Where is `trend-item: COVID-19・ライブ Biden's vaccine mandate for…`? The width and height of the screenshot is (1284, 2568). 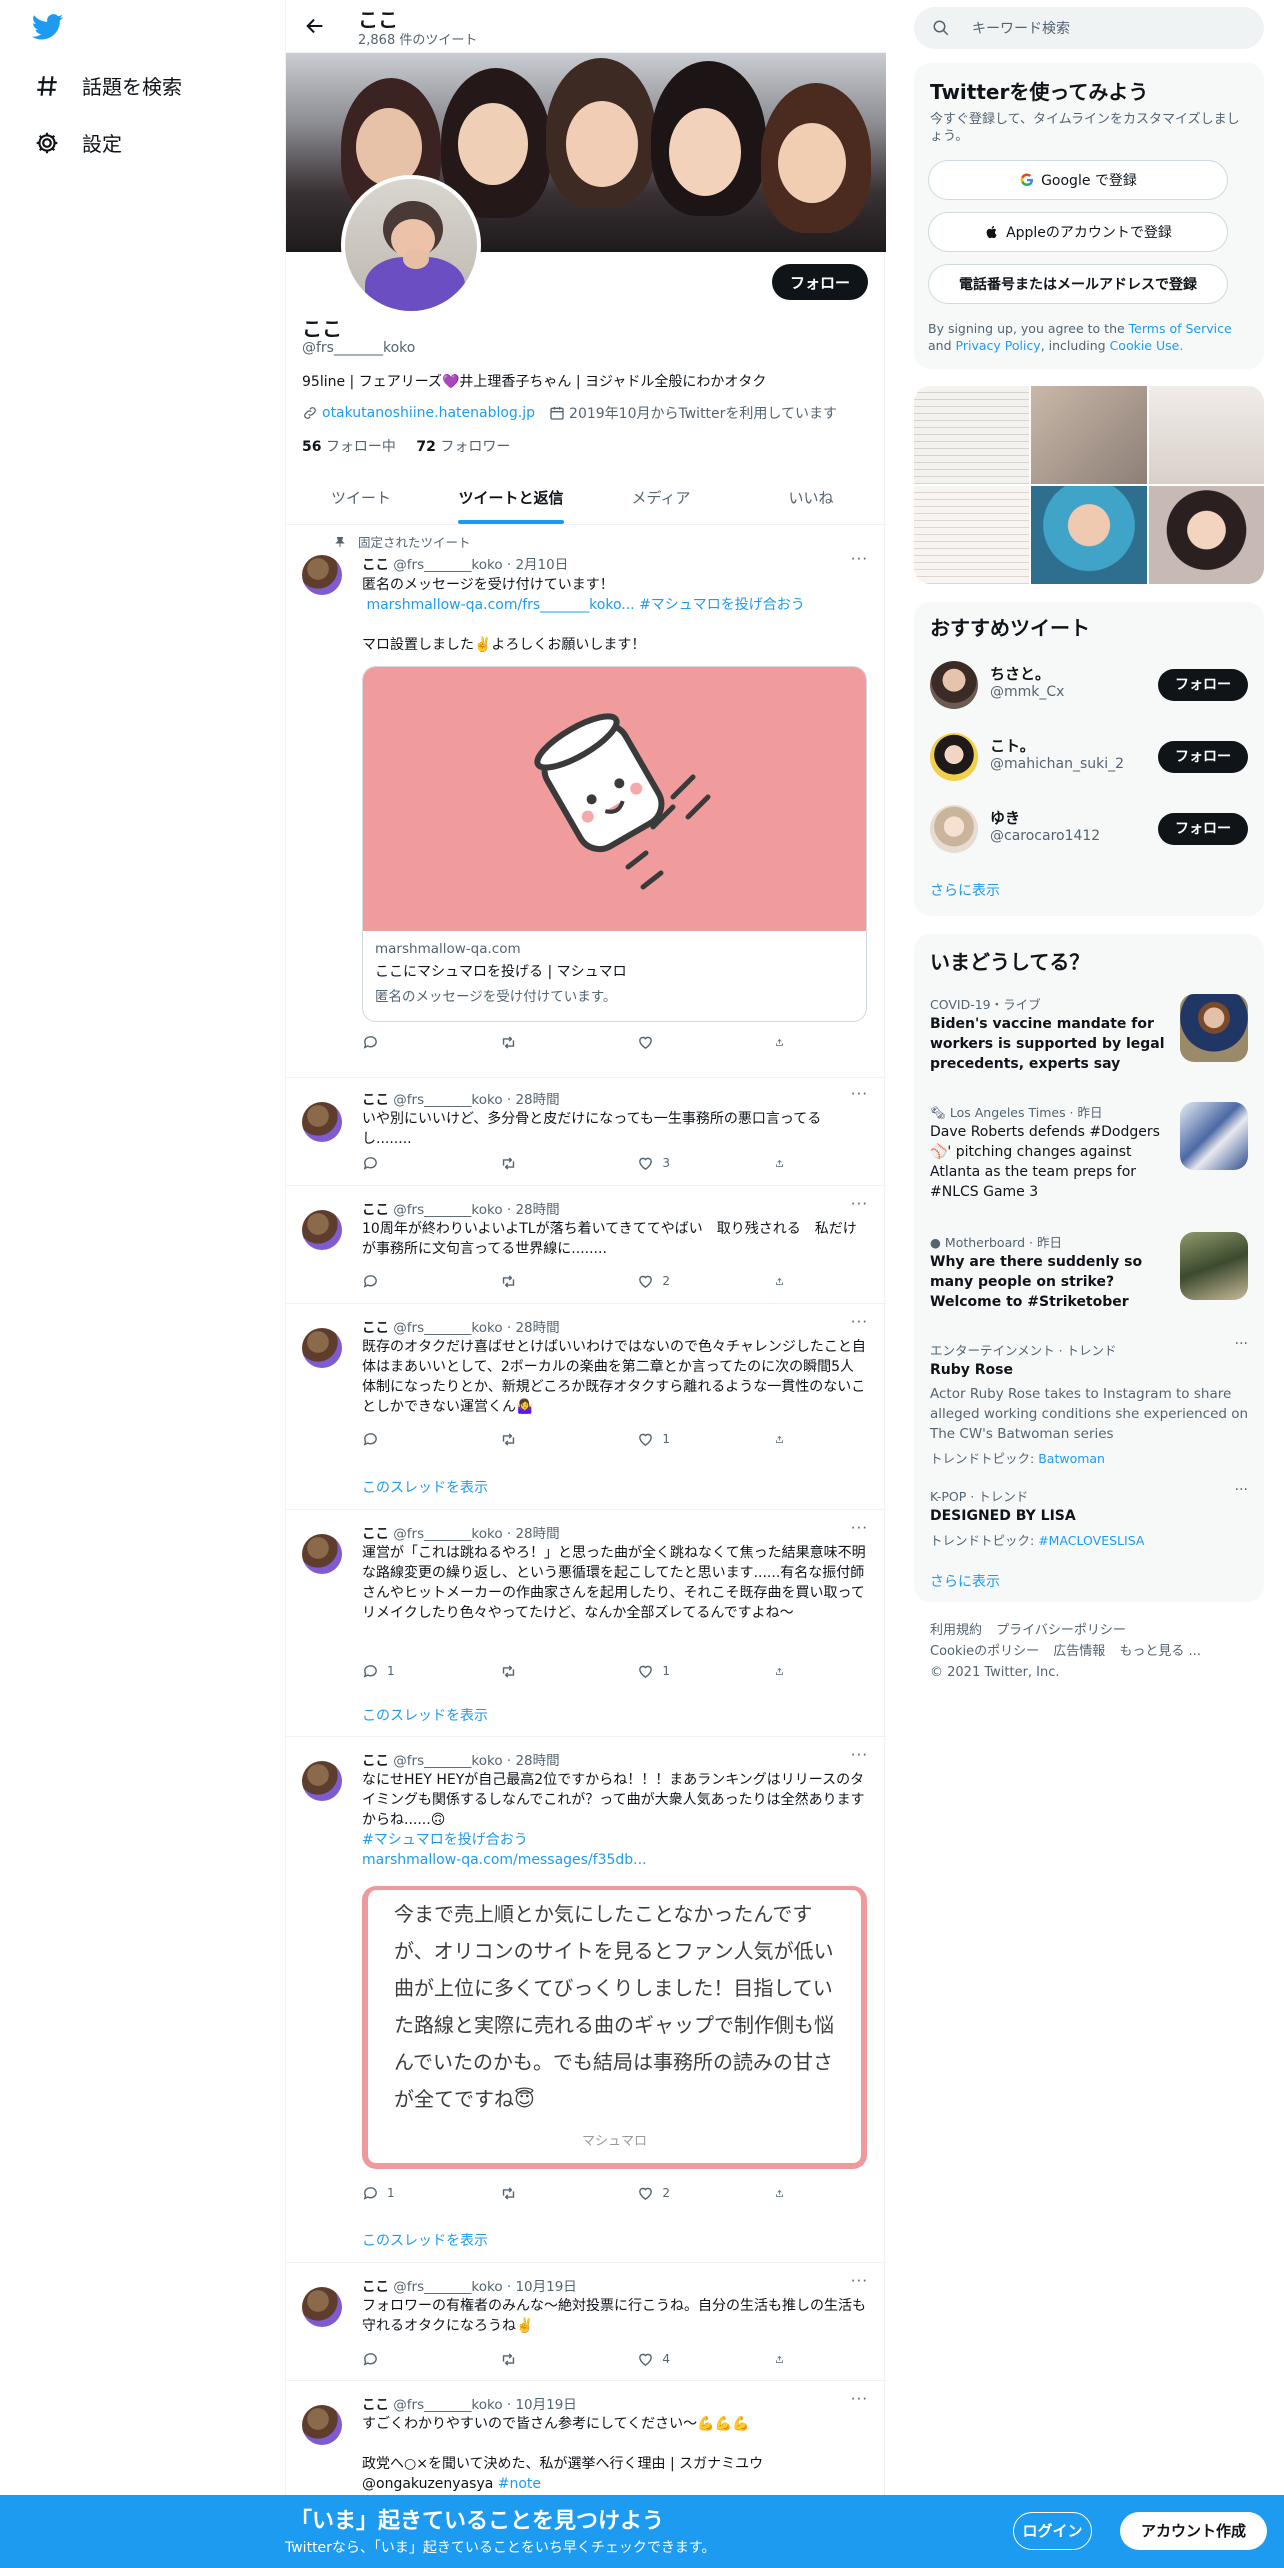 trend-item: COVID-19・ライブ Biden's vaccine mandate for… is located at coordinates (1089, 1044).